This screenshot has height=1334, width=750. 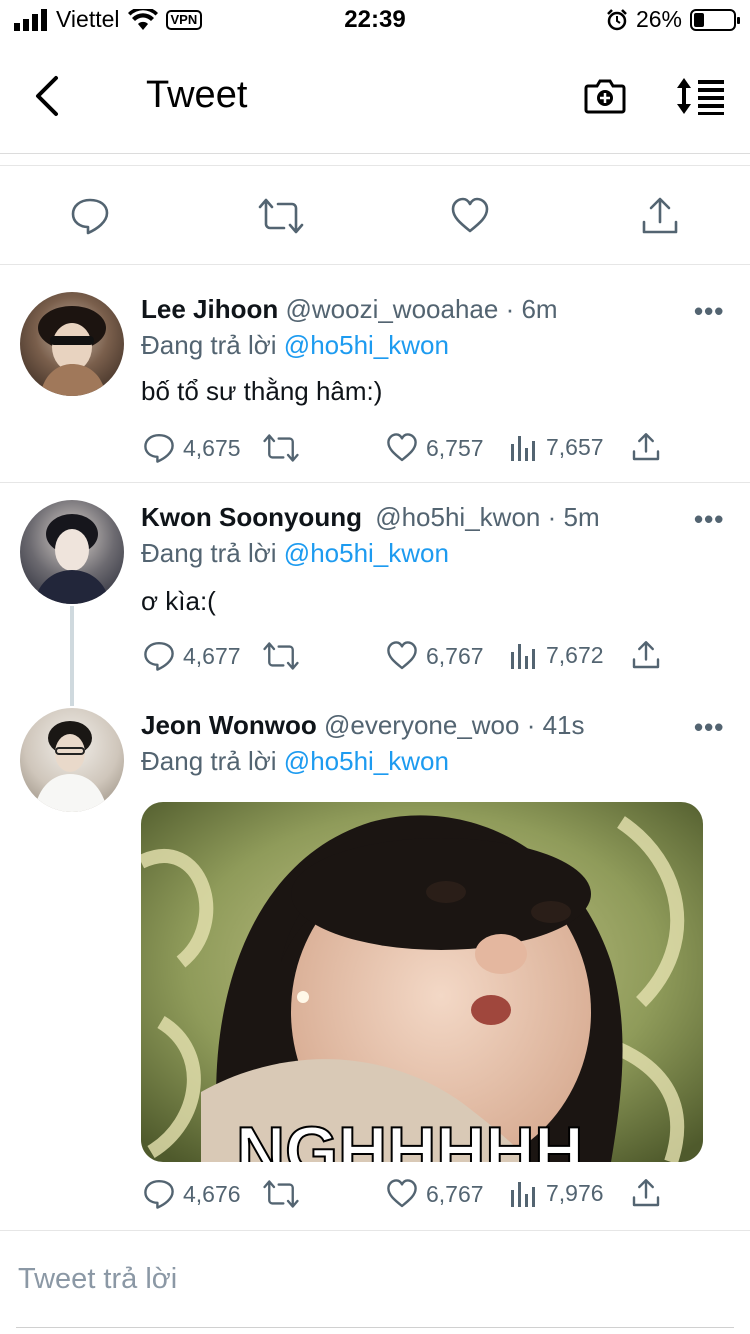 What do you see at coordinates (573, 517) in the screenshot?
I see `tweet-time: · 5m` at bounding box center [573, 517].